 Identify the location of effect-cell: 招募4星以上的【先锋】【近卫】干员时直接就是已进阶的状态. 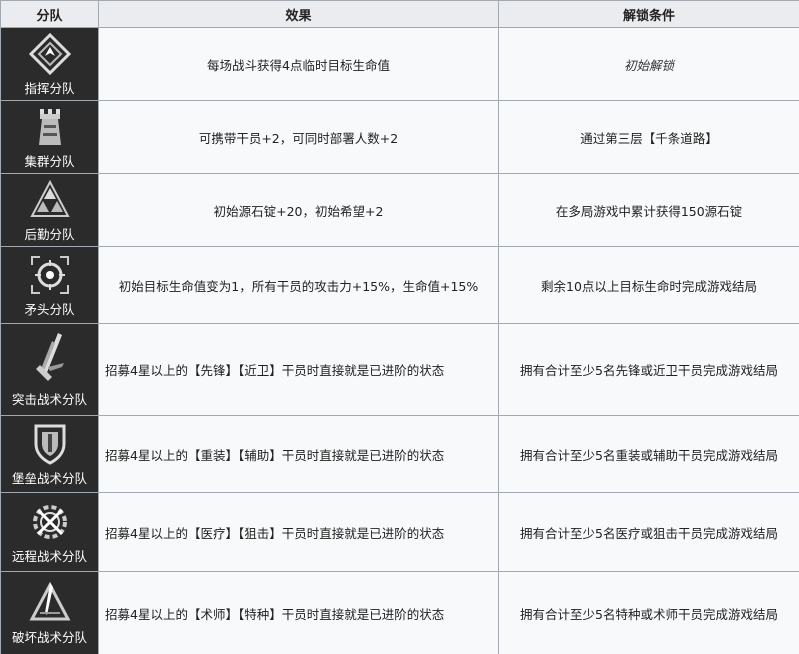
(298, 369).